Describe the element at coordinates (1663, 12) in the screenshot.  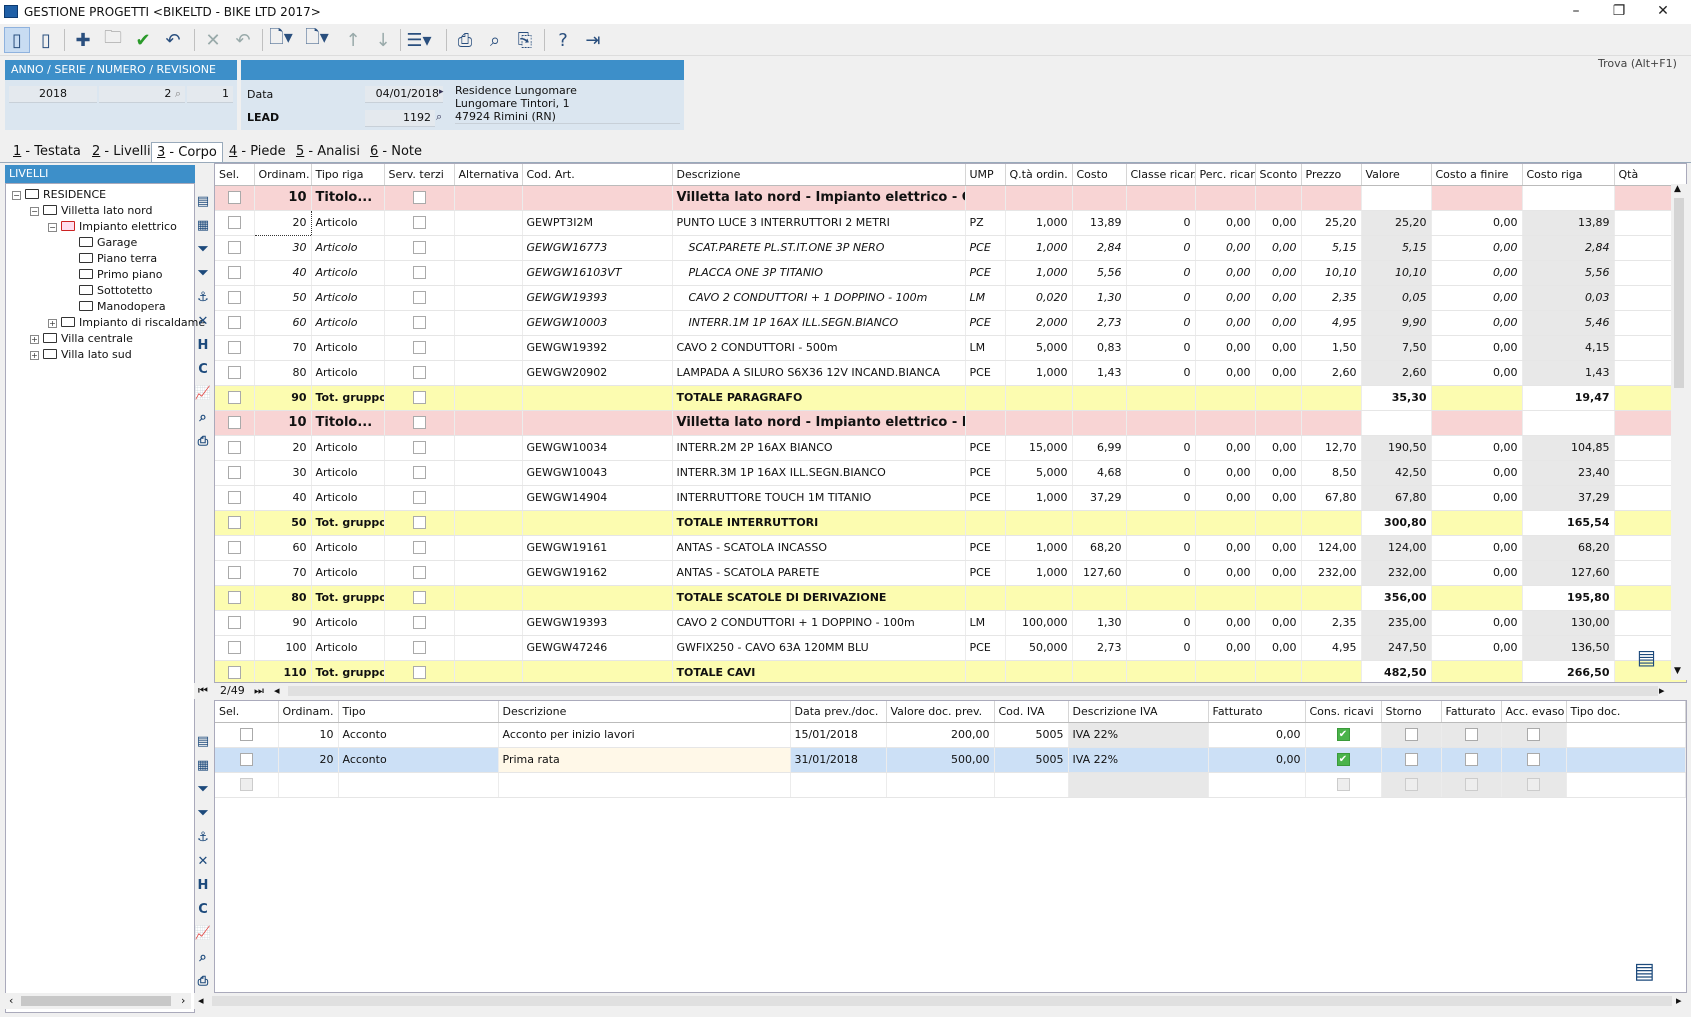
I see `close-button: ✕` at that location.